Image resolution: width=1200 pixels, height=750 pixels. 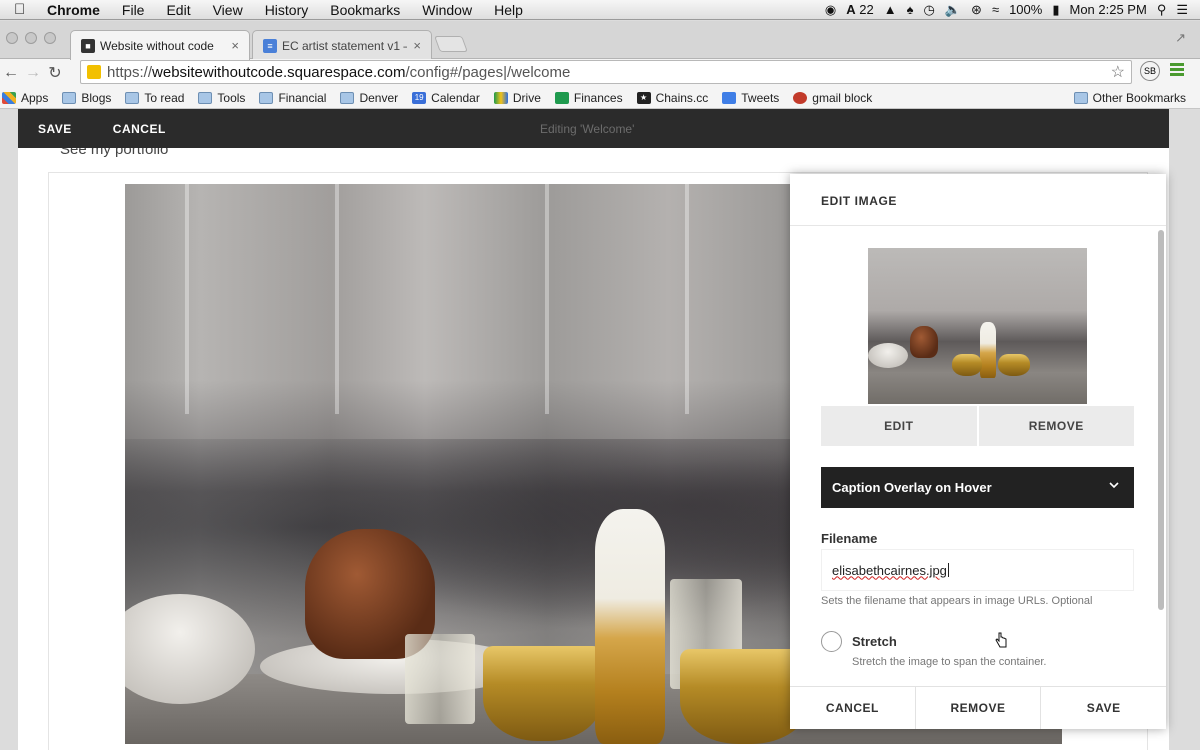 I want to click on bookmark-apps: Apps, so click(x=25, y=98).